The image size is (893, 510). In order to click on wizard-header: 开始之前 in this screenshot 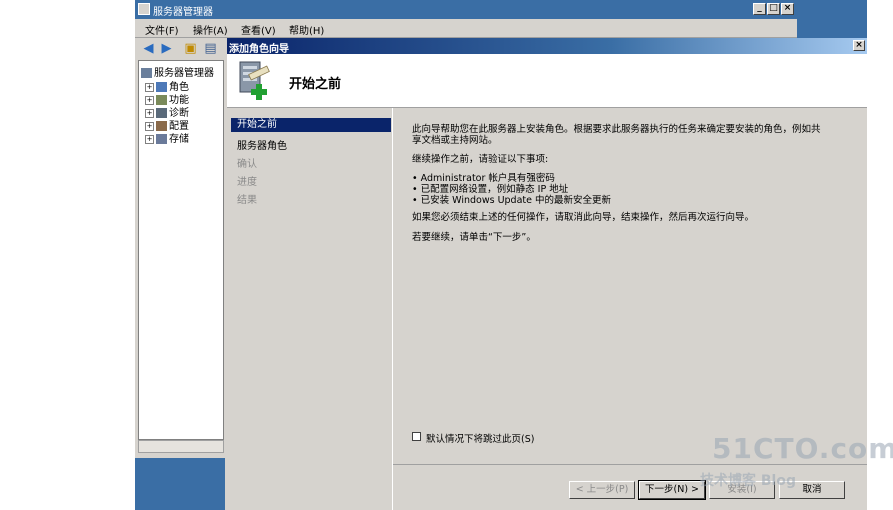, I will do `click(547, 81)`.